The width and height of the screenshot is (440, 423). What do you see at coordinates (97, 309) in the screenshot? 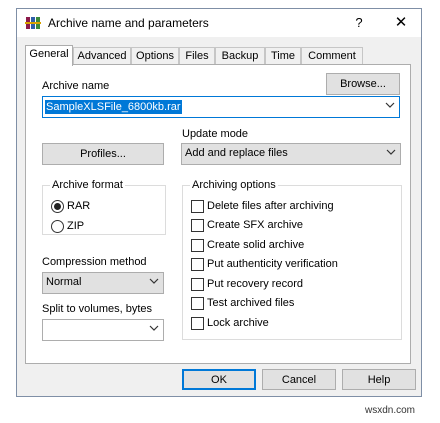
I see `split-volumes-label: Split to volumes, bytes` at bounding box center [97, 309].